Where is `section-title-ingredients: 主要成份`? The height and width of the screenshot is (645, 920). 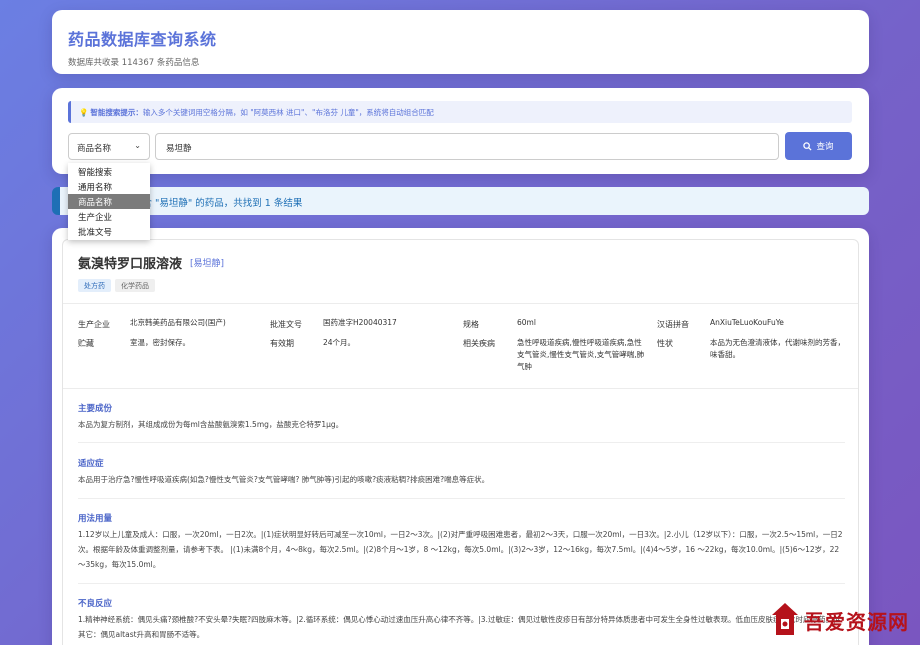 section-title-ingredients: 主要成份 is located at coordinates (95, 409).